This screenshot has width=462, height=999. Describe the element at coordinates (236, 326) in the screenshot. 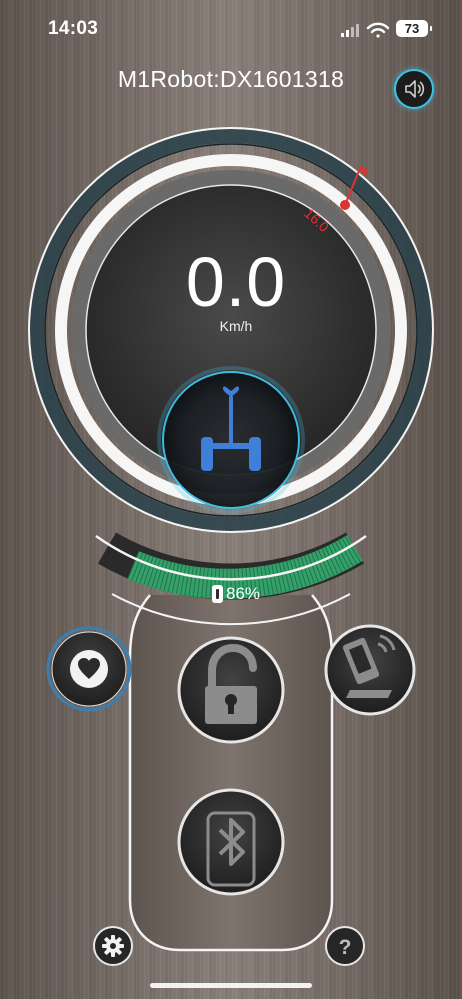

I see `speed-unit: Km/h` at that location.